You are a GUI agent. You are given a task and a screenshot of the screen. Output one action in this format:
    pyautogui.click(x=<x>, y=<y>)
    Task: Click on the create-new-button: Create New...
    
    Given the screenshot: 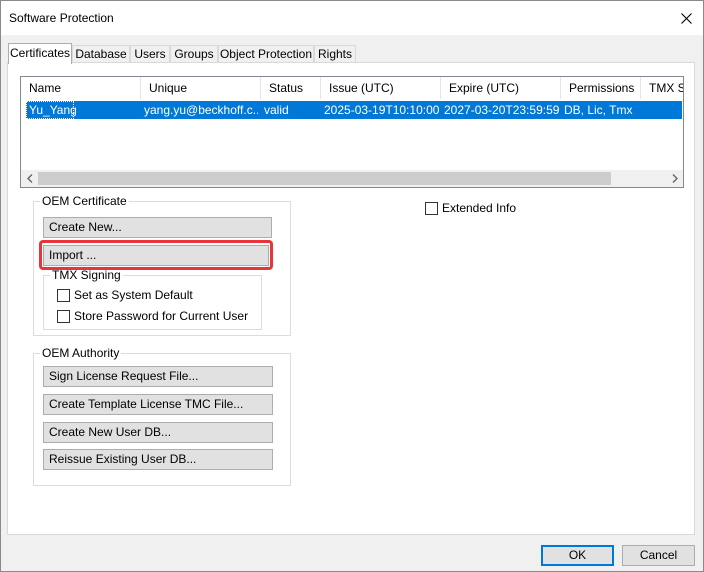 What is the action you would take?
    pyautogui.click(x=157, y=227)
    